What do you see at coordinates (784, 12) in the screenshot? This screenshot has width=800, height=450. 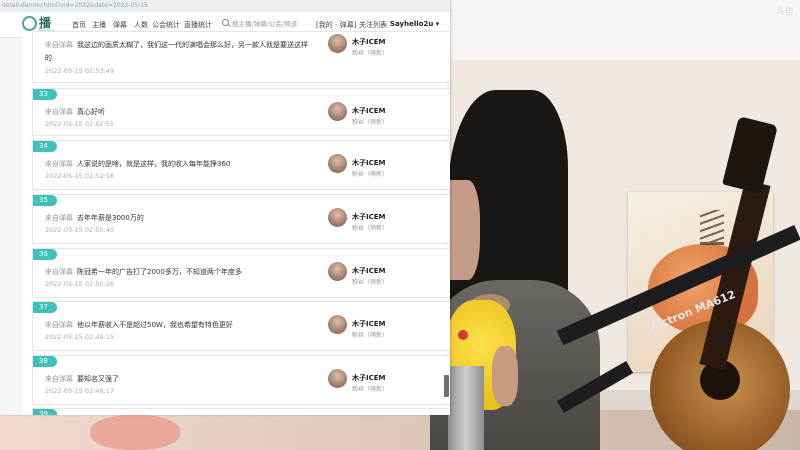 I see `watermark: 斗鱼` at bounding box center [784, 12].